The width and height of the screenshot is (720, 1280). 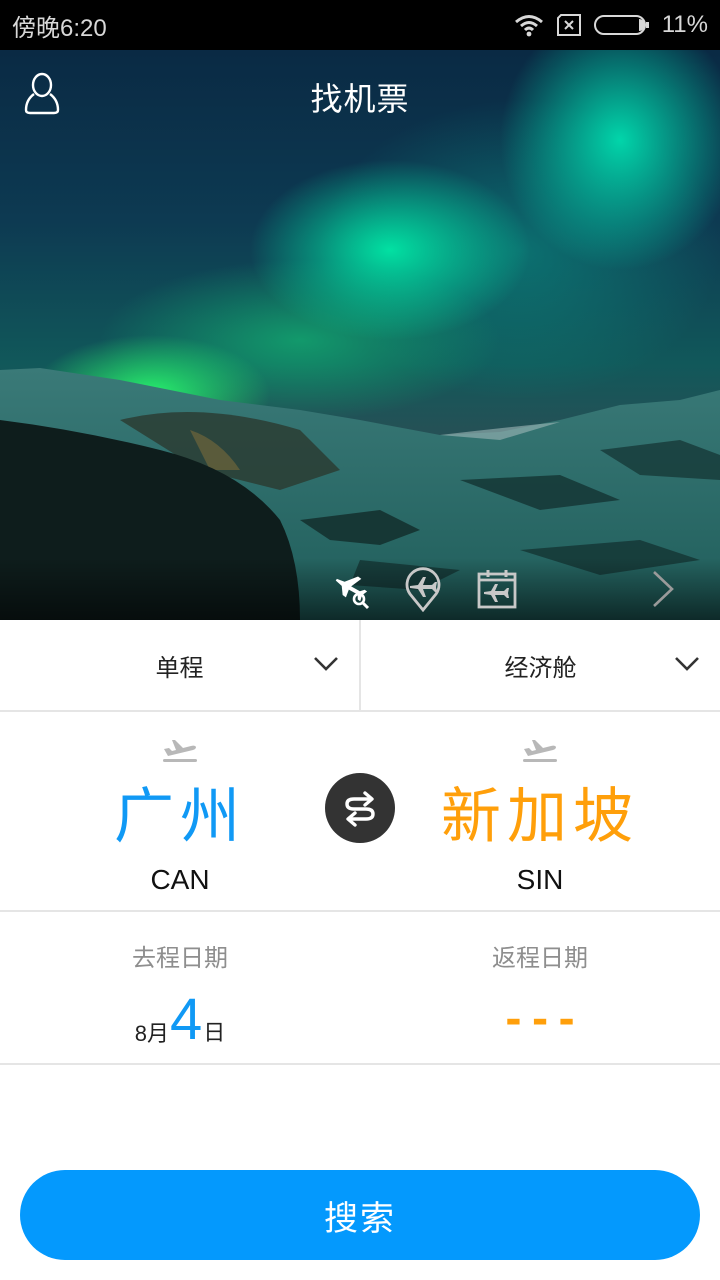 What do you see at coordinates (180, 817) in the screenshot?
I see `departure-city: 广州` at bounding box center [180, 817].